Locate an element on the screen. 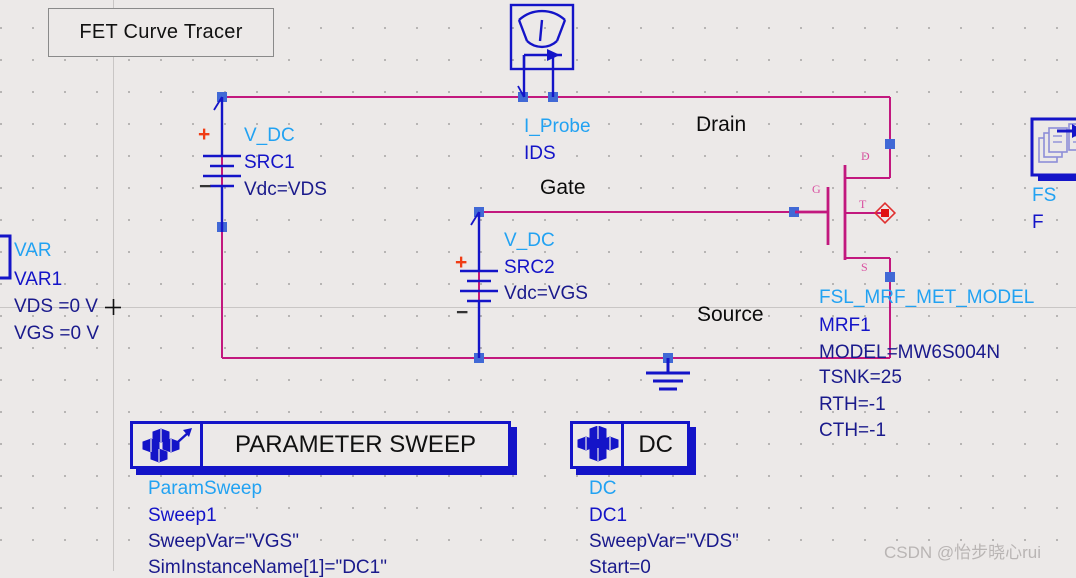 The image size is (1076, 578). param-sweep-type: ParamSweep is located at coordinates (205, 488).